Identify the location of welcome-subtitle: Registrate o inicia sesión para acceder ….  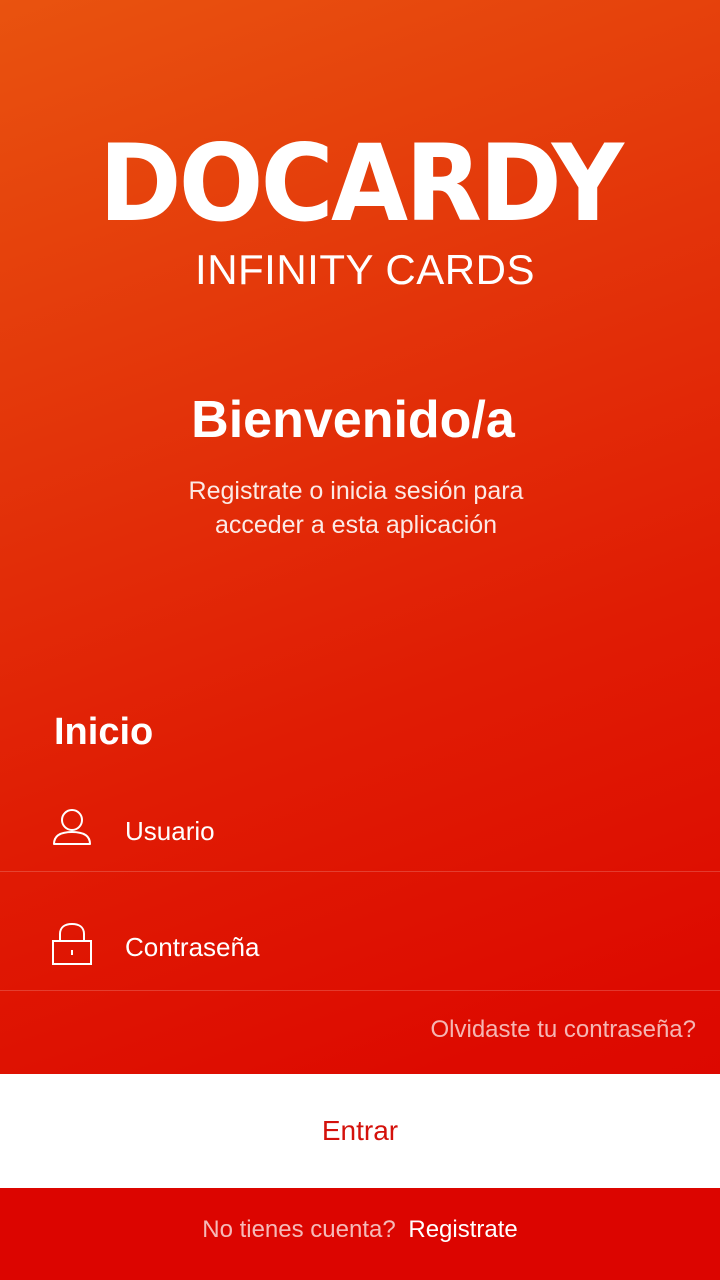
(356, 508).